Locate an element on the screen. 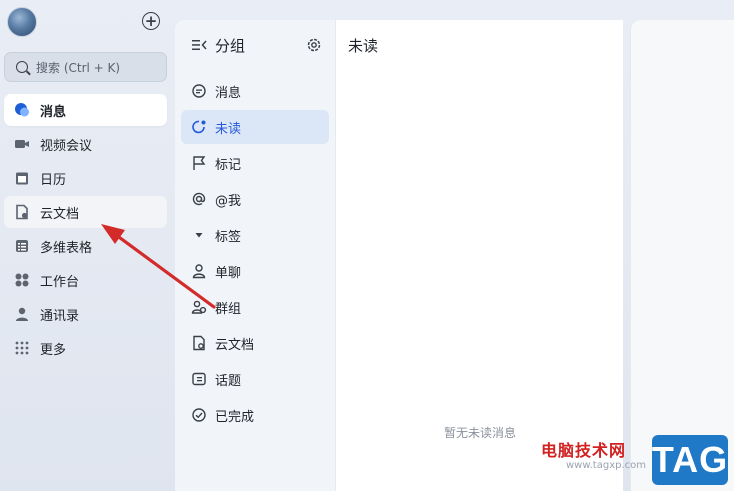 Image resolution: width=734 pixels, height=491 pixels. sidebar-item-label: 视频会议 is located at coordinates (66, 146).